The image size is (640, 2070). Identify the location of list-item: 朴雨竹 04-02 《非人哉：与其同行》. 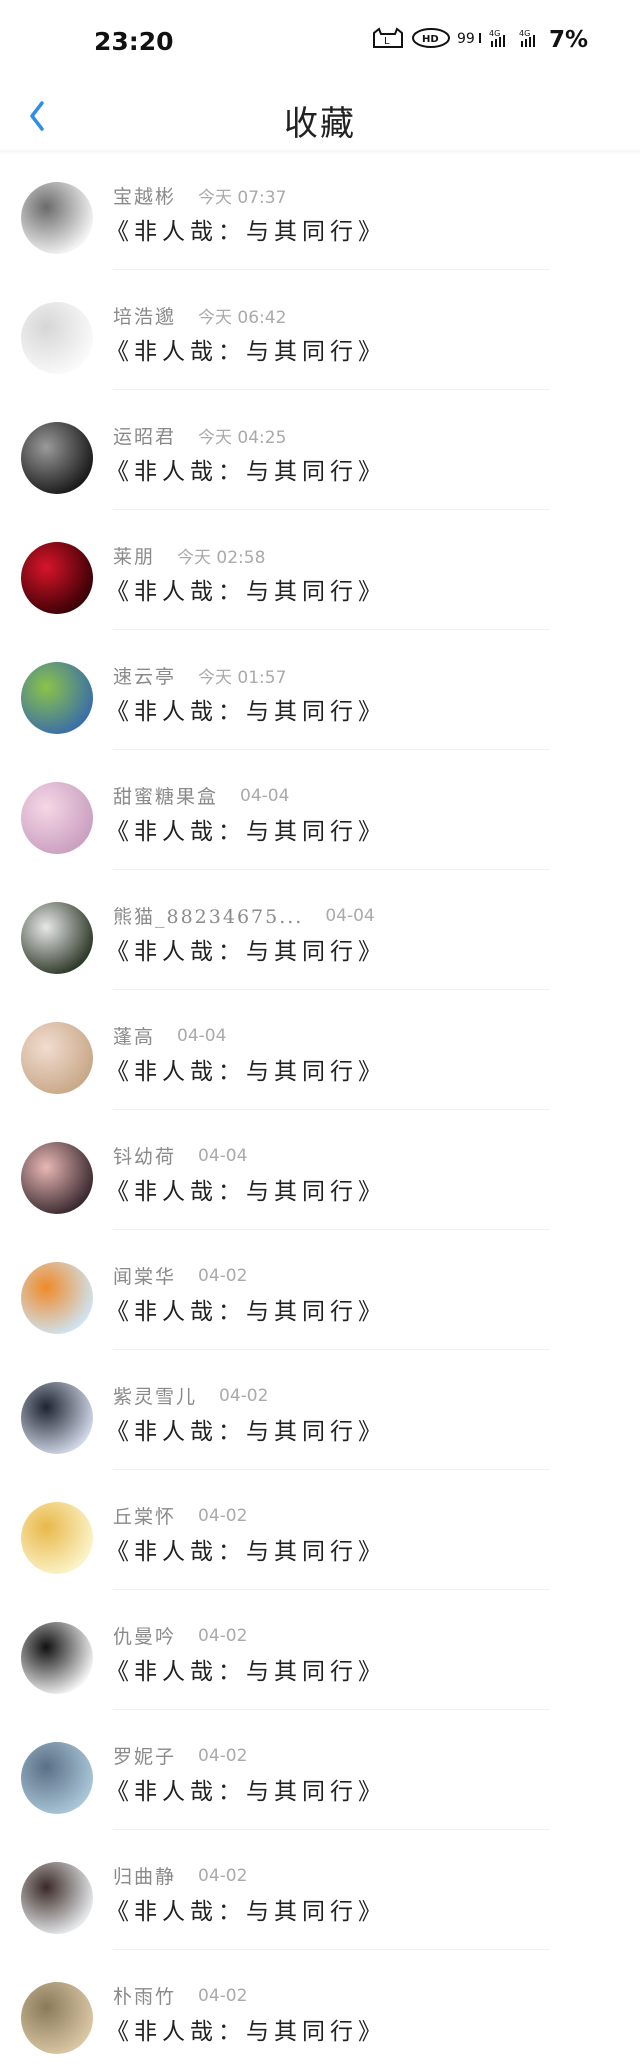
(320, 2010).